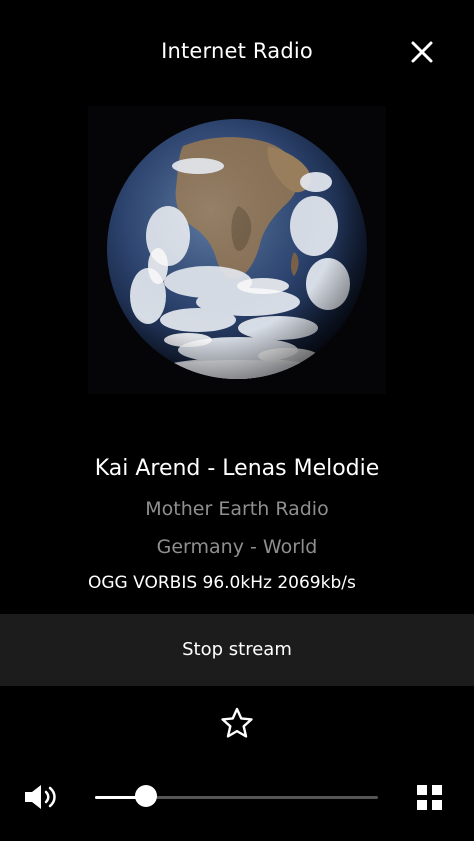 The width and height of the screenshot is (474, 841). What do you see at coordinates (422, 52) in the screenshot?
I see `close-icon` at bounding box center [422, 52].